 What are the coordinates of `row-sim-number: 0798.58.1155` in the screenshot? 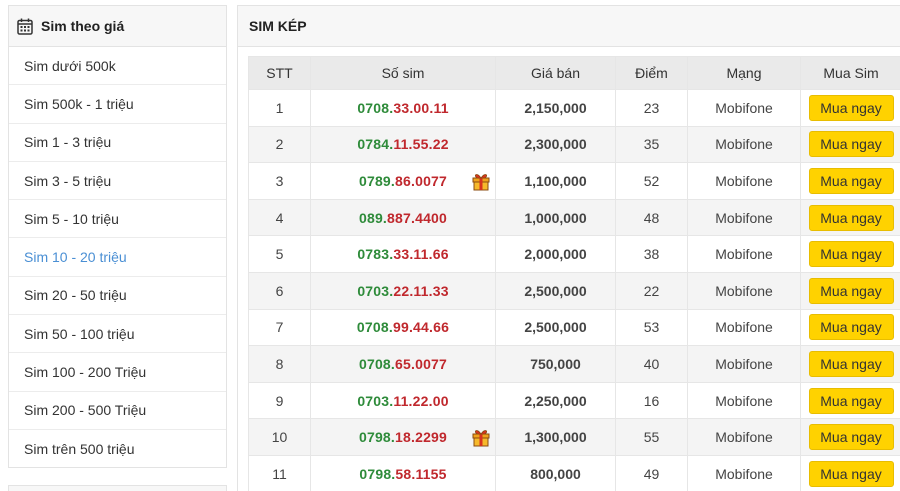 It's located at (403, 472).